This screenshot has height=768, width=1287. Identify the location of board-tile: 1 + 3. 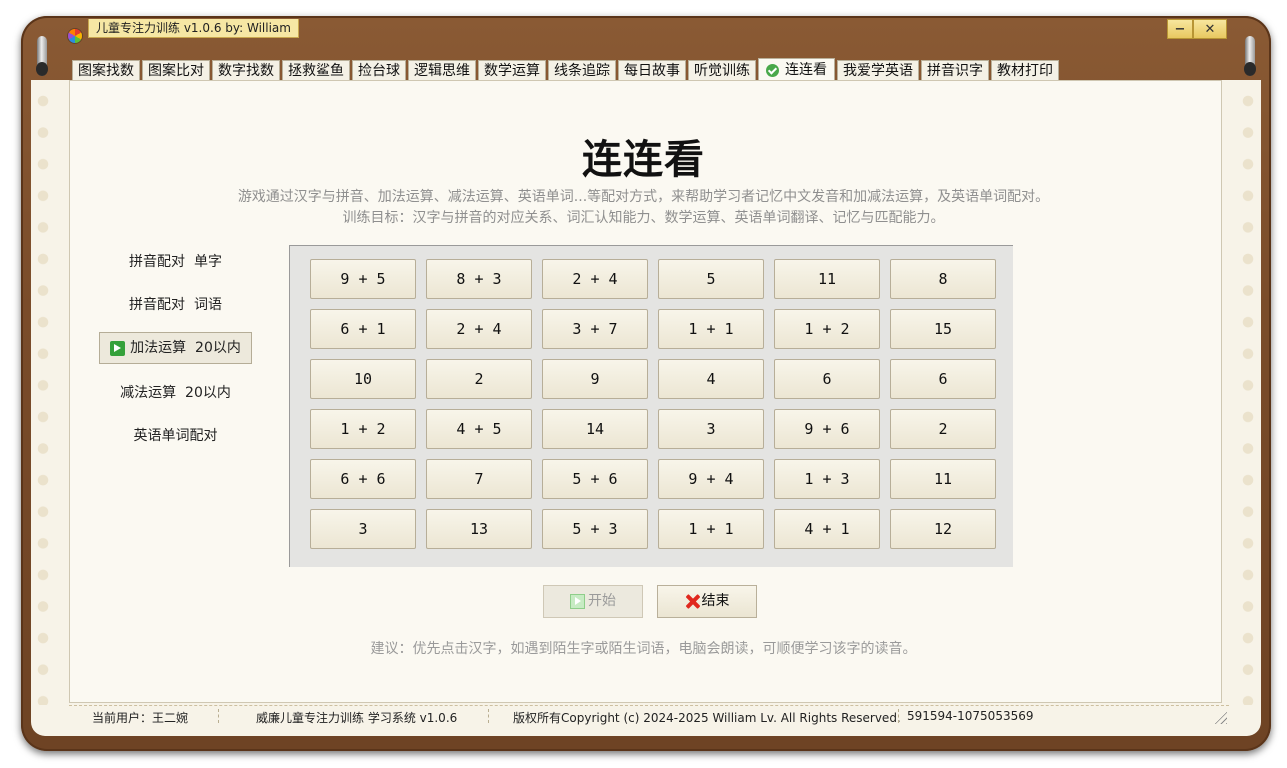
(827, 479).